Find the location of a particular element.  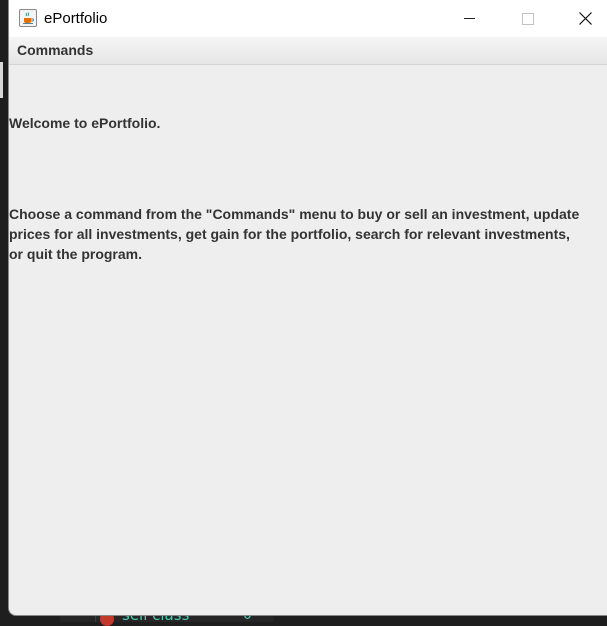

minimize-button is located at coordinates (469, 18).